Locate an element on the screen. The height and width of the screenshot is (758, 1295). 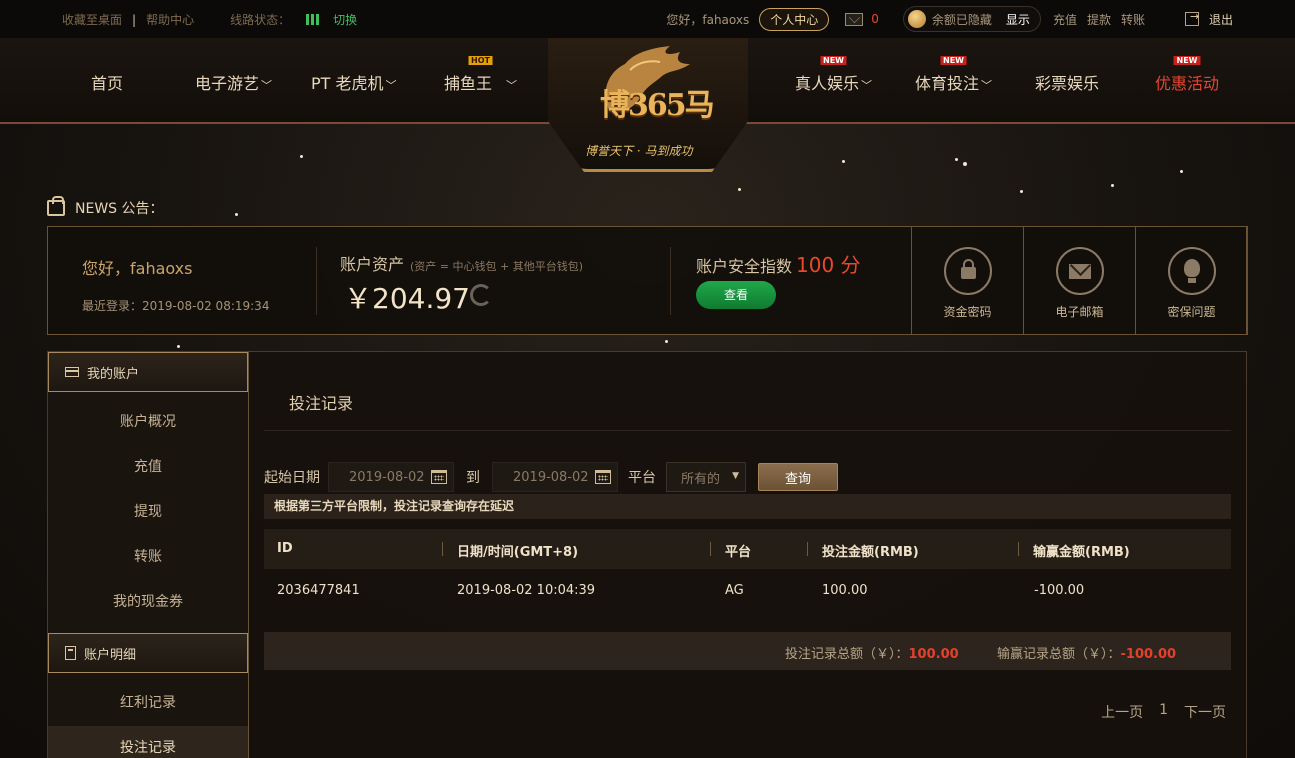
column-header: 投注金额(RMB) is located at coordinates (870, 552).